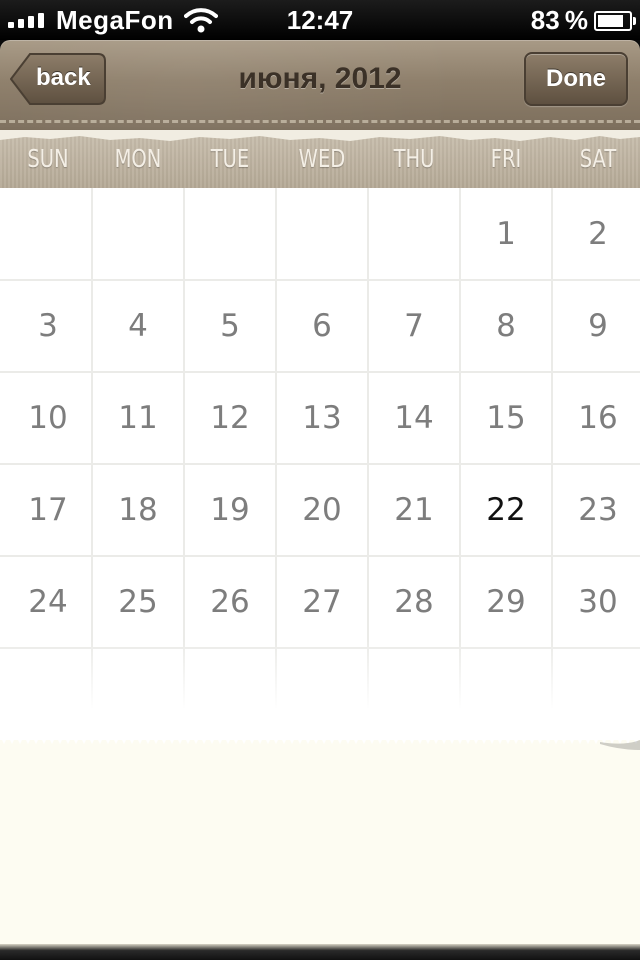 The image size is (640, 960). Describe the element at coordinates (596, 602) in the screenshot. I see `day-cell: 30` at that location.